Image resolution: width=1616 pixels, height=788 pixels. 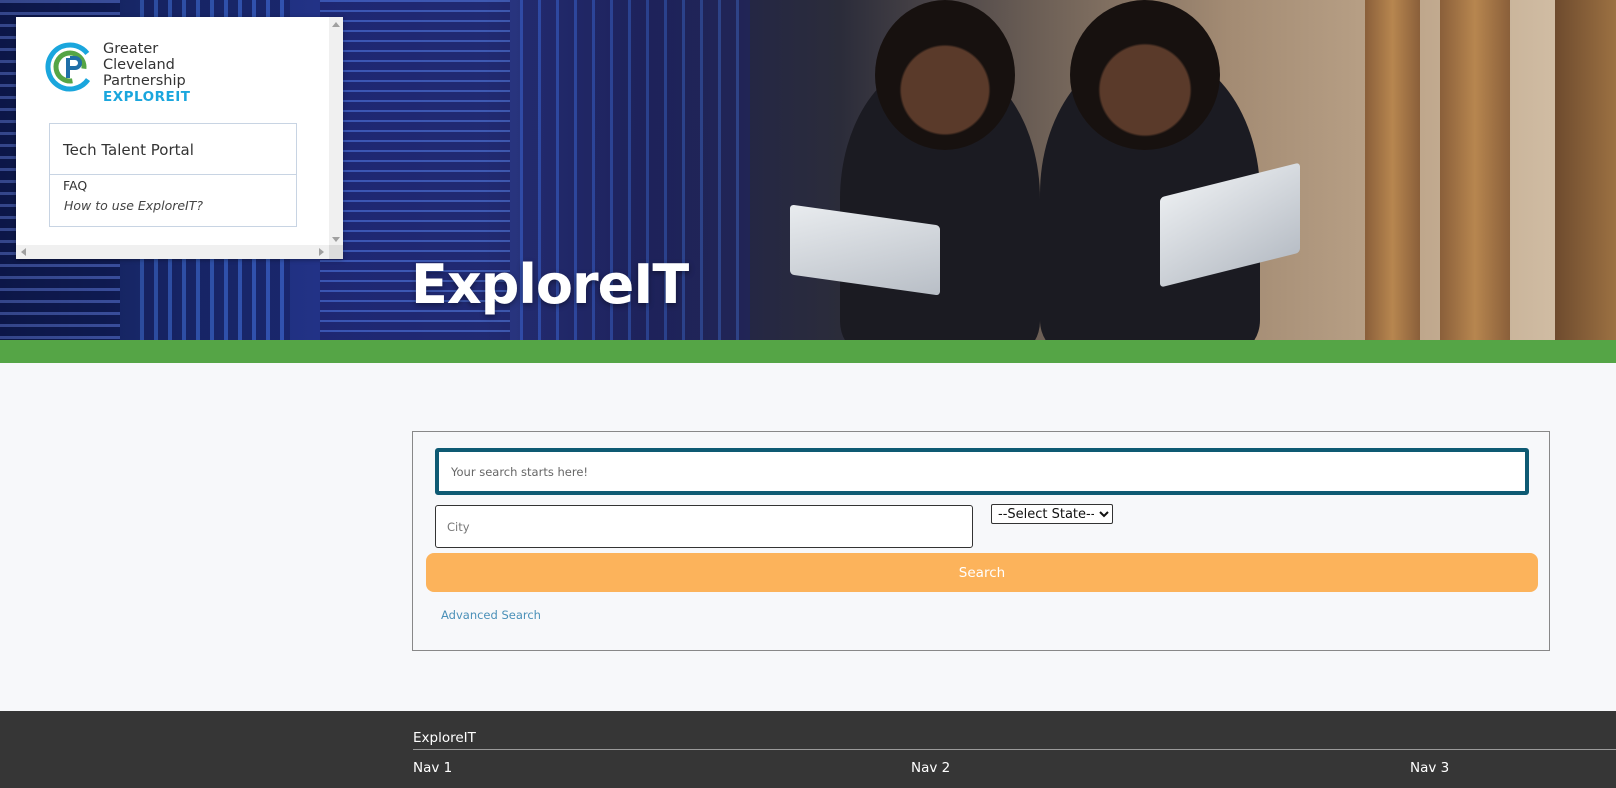 What do you see at coordinates (1014, 749) in the screenshot?
I see `footer-divider` at bounding box center [1014, 749].